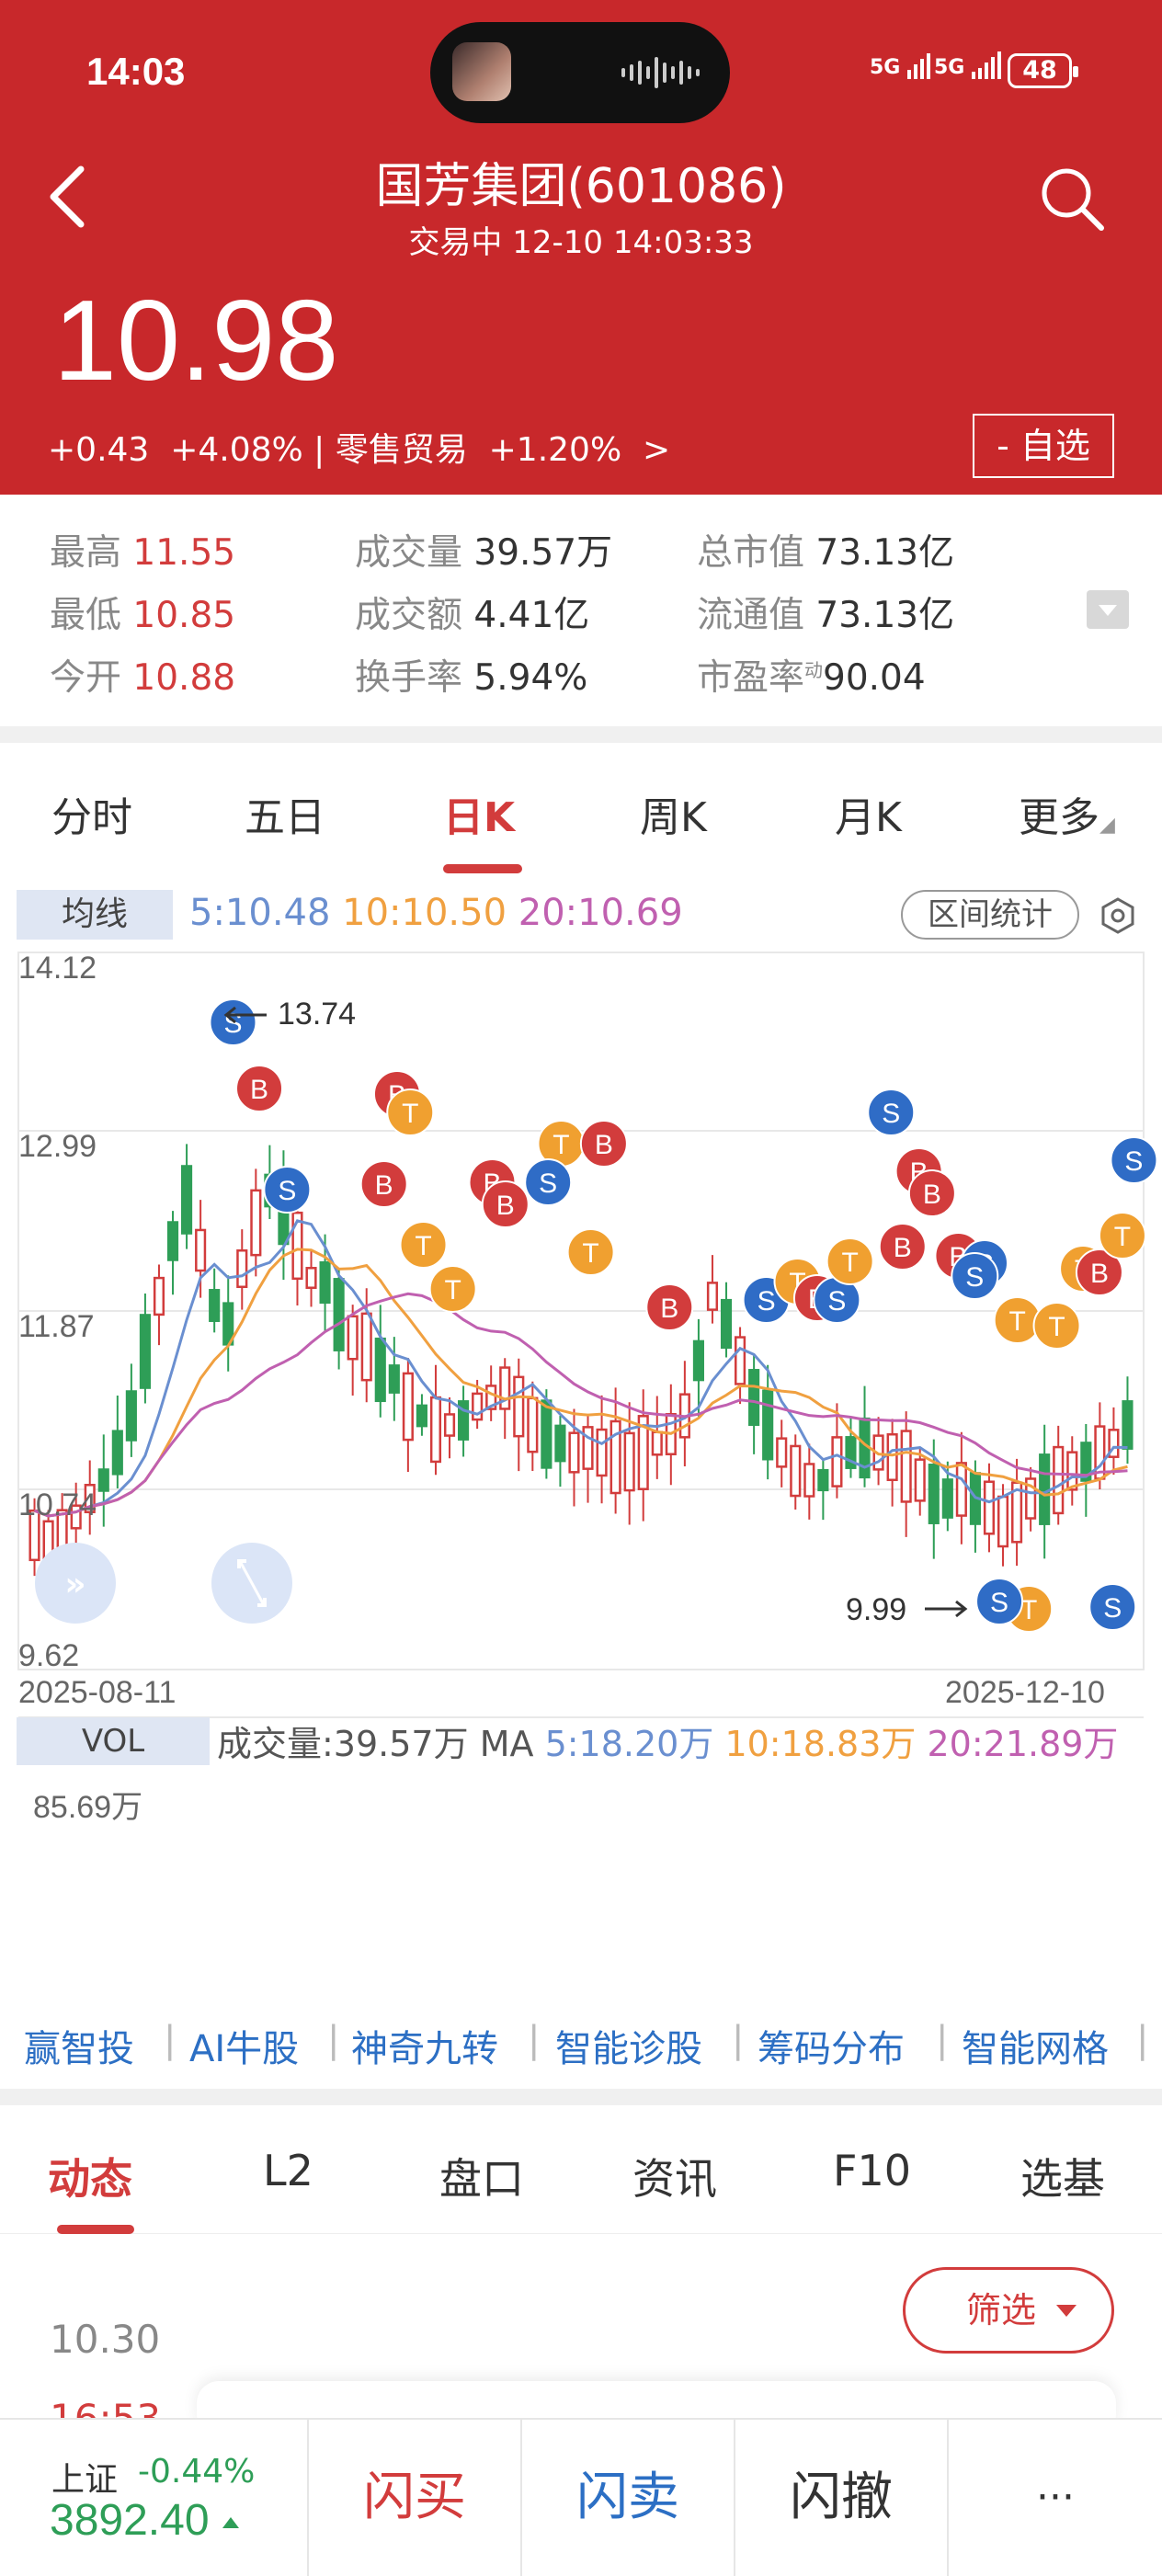 This screenshot has width=1162, height=2576. What do you see at coordinates (1055, 2498) in the screenshot?
I see `more-button: ···` at bounding box center [1055, 2498].